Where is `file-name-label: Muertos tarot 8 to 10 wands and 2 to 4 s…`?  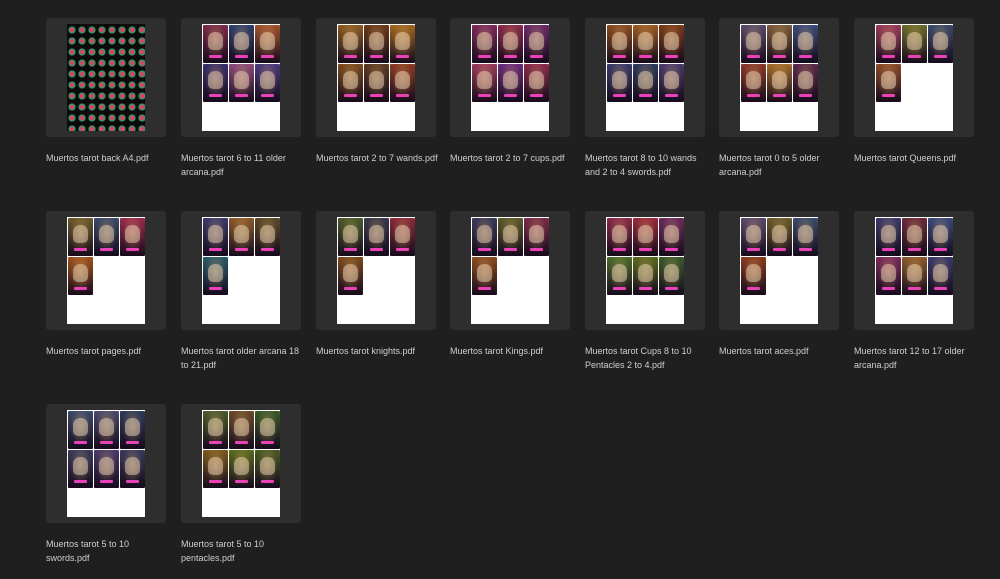 file-name-label: Muertos tarot 8 to 10 wands and 2 to 4 s… is located at coordinates (641, 165).